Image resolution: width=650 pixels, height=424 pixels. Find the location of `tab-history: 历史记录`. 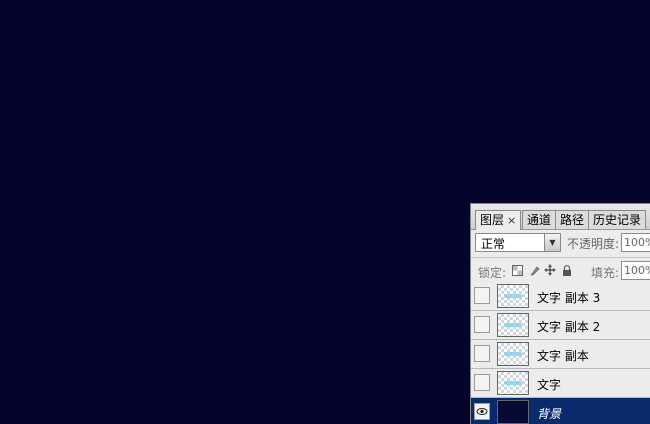

tab-history: 历史记录 is located at coordinates (617, 219).